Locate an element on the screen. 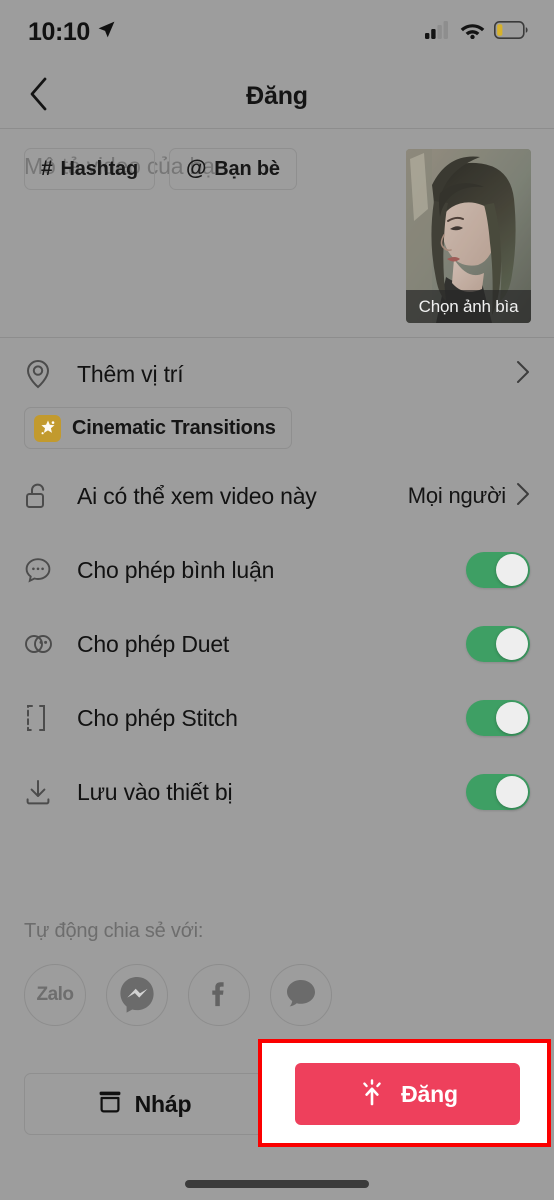 Image resolution: width=554 pixels, height=1200 pixels. share-sms-button is located at coordinates (301, 995).